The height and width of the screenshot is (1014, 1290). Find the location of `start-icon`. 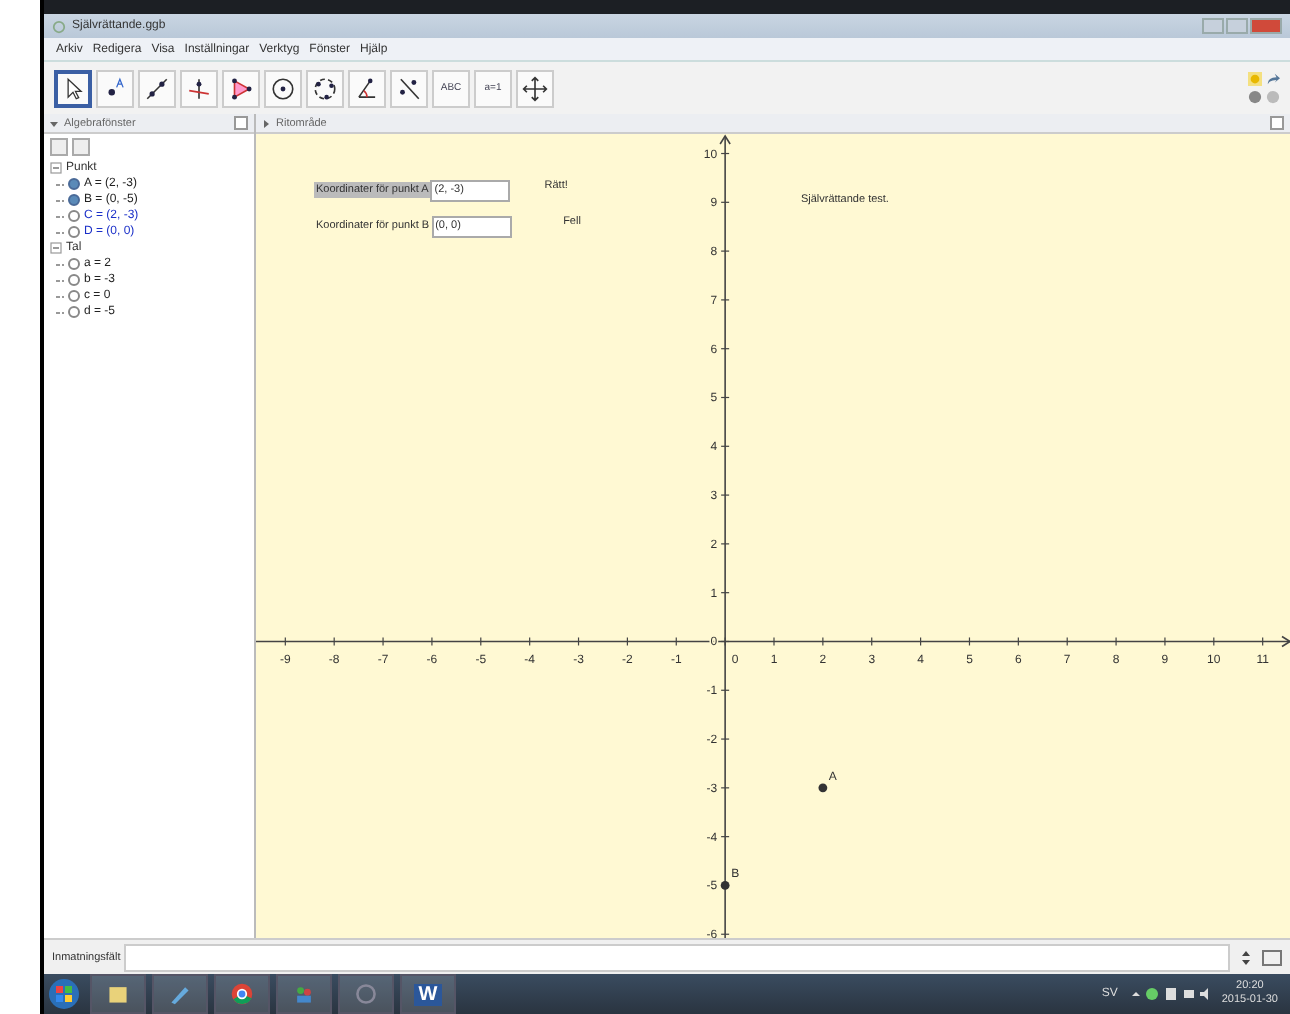

start-icon is located at coordinates (64, 994).